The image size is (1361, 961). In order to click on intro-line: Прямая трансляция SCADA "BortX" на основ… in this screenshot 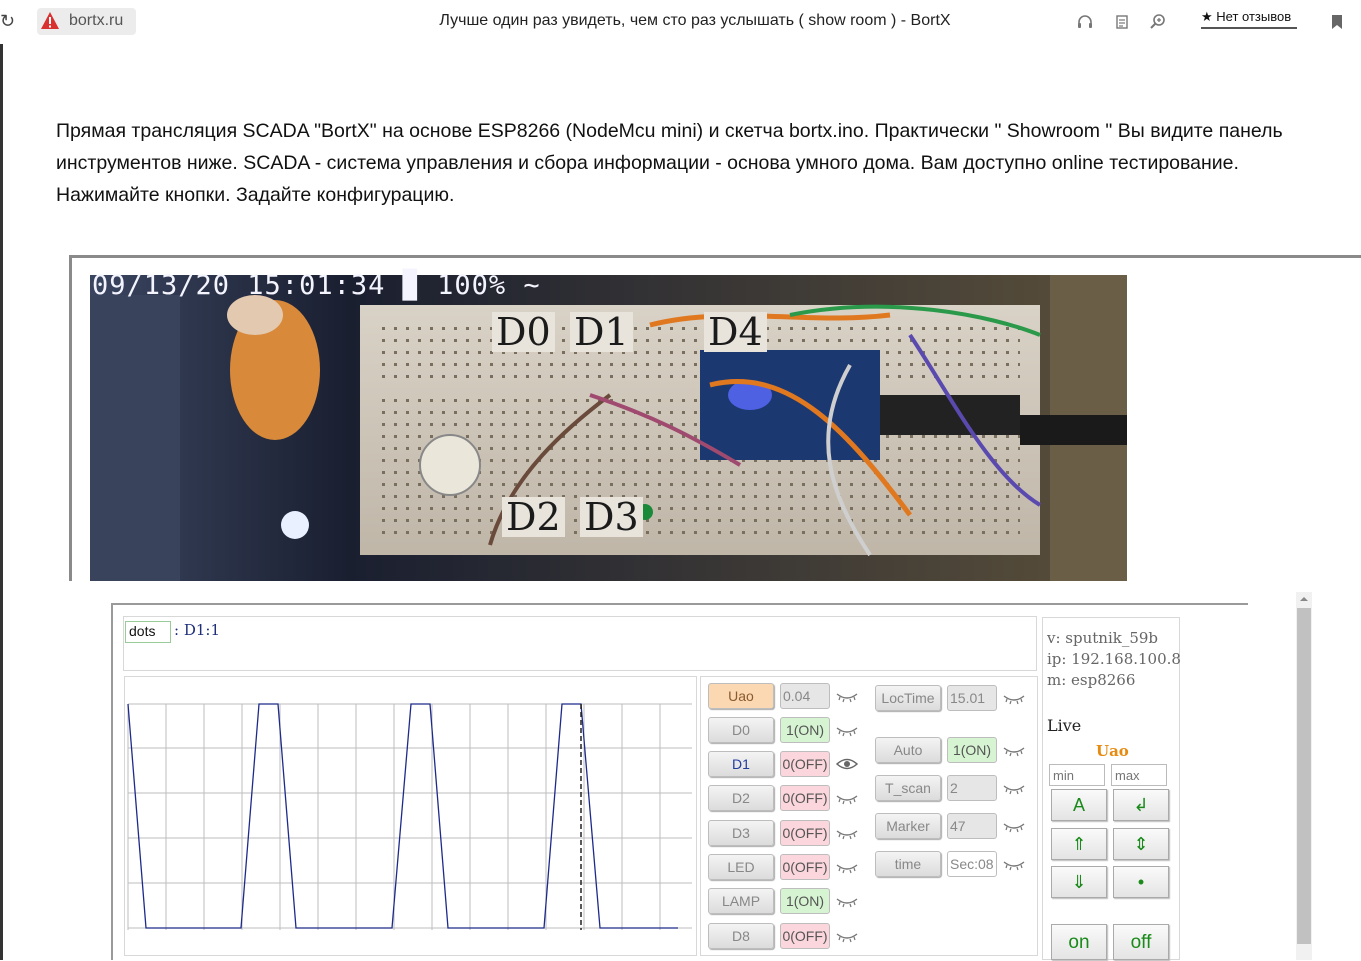, I will do `click(669, 131)`.